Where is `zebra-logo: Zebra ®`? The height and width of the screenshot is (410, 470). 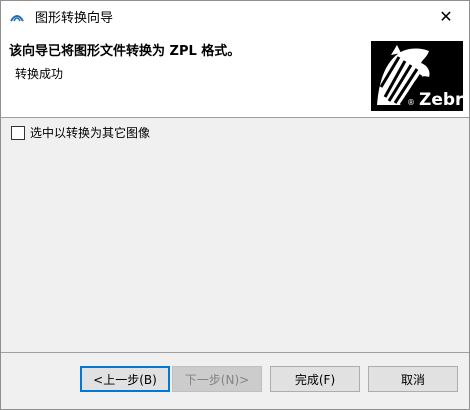
zebra-logo: Zebra ® is located at coordinates (417, 76).